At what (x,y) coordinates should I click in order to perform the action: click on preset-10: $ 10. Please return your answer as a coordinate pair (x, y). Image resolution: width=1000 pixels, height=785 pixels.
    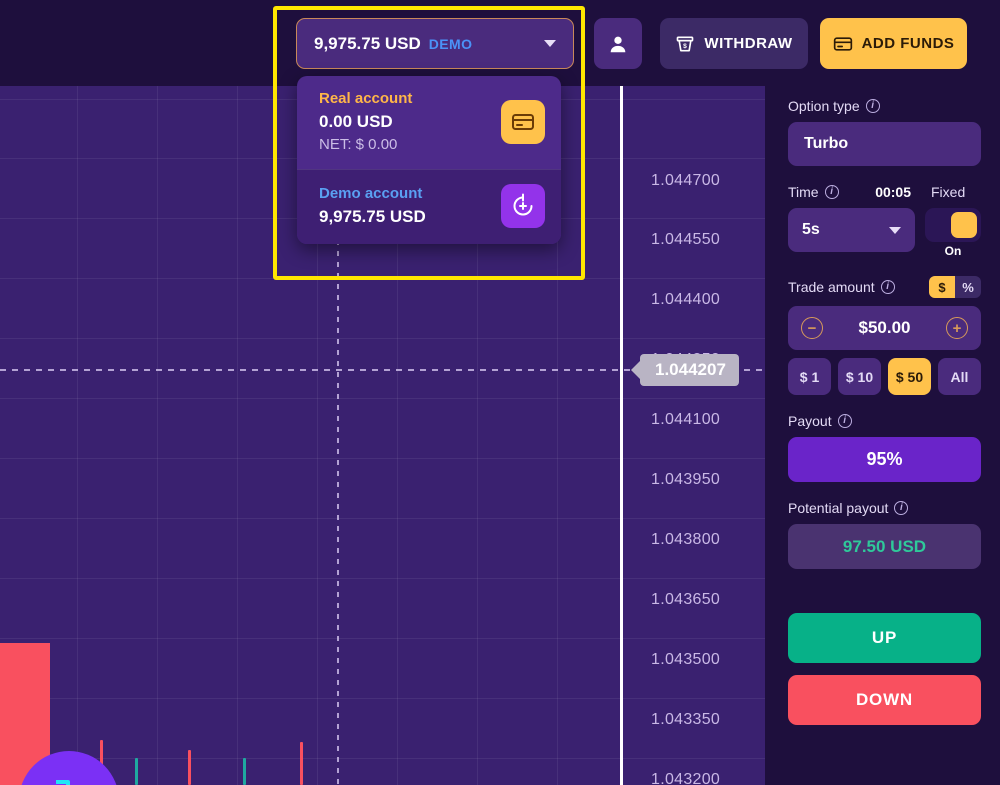
    Looking at the image, I should click on (859, 376).